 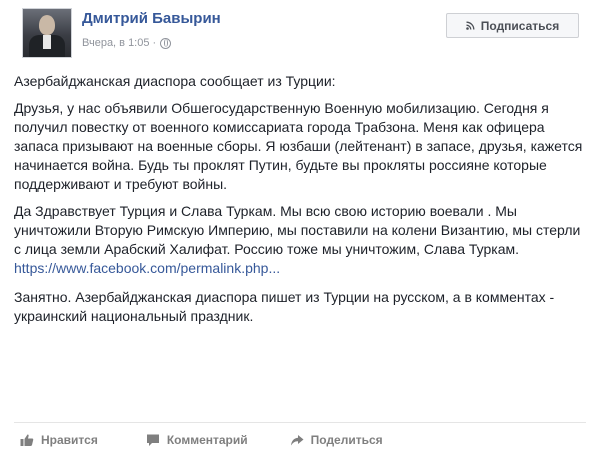 I want to click on follow-button: Подписаться, so click(x=512, y=25).